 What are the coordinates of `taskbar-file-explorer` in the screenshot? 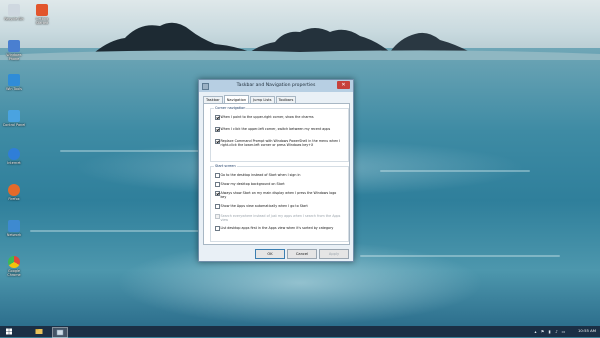 It's located at (39, 331).